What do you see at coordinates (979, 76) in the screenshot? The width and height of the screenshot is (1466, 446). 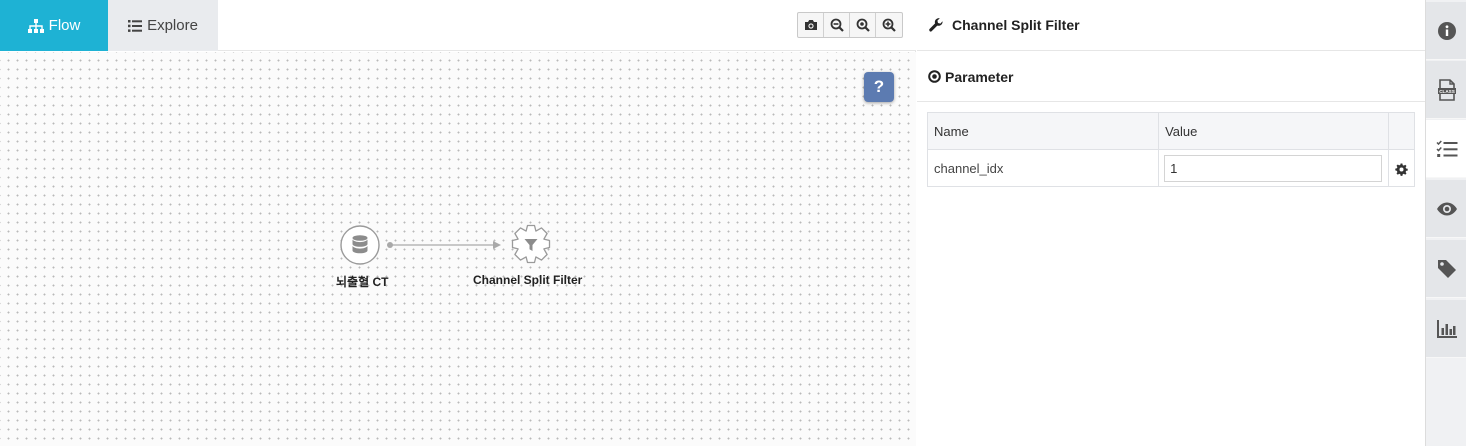 I see `section-title: Parameter` at bounding box center [979, 76].